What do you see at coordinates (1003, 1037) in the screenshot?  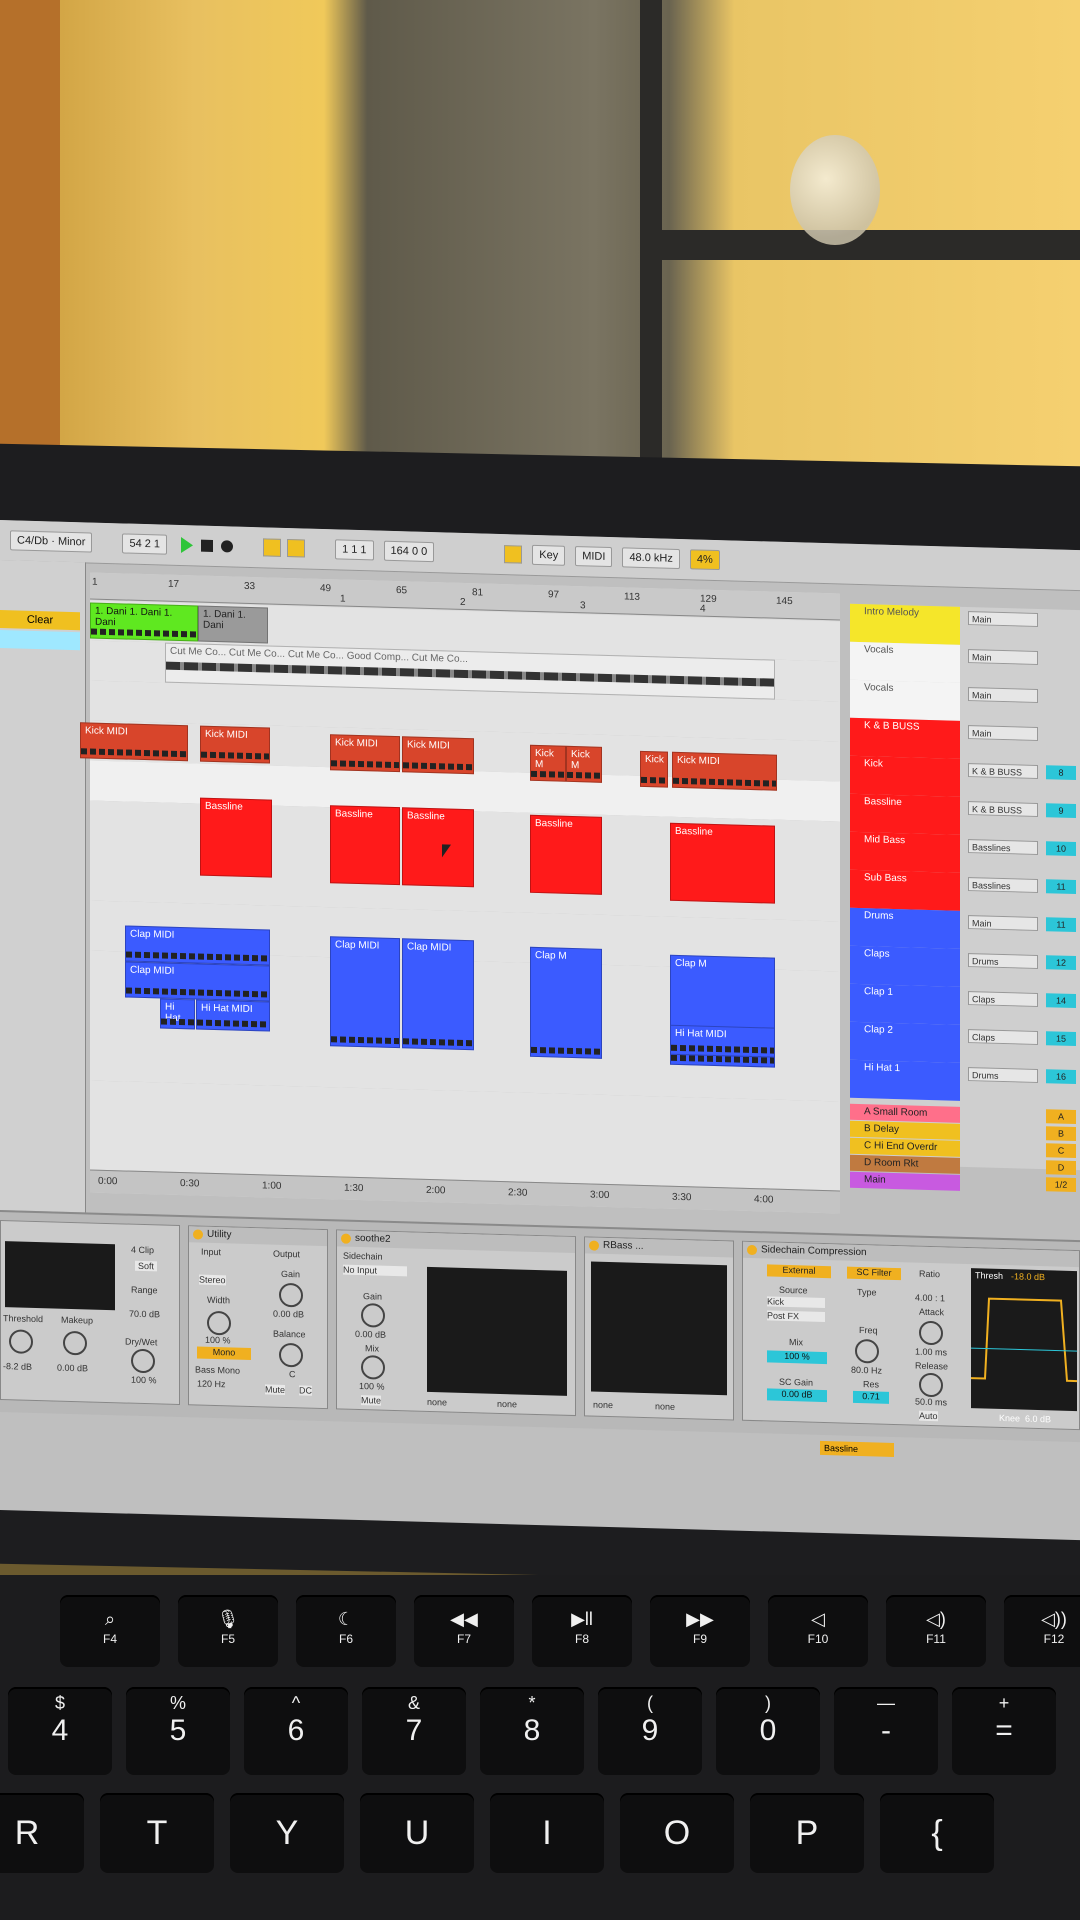 I see `output-routing-select: Claps` at bounding box center [1003, 1037].